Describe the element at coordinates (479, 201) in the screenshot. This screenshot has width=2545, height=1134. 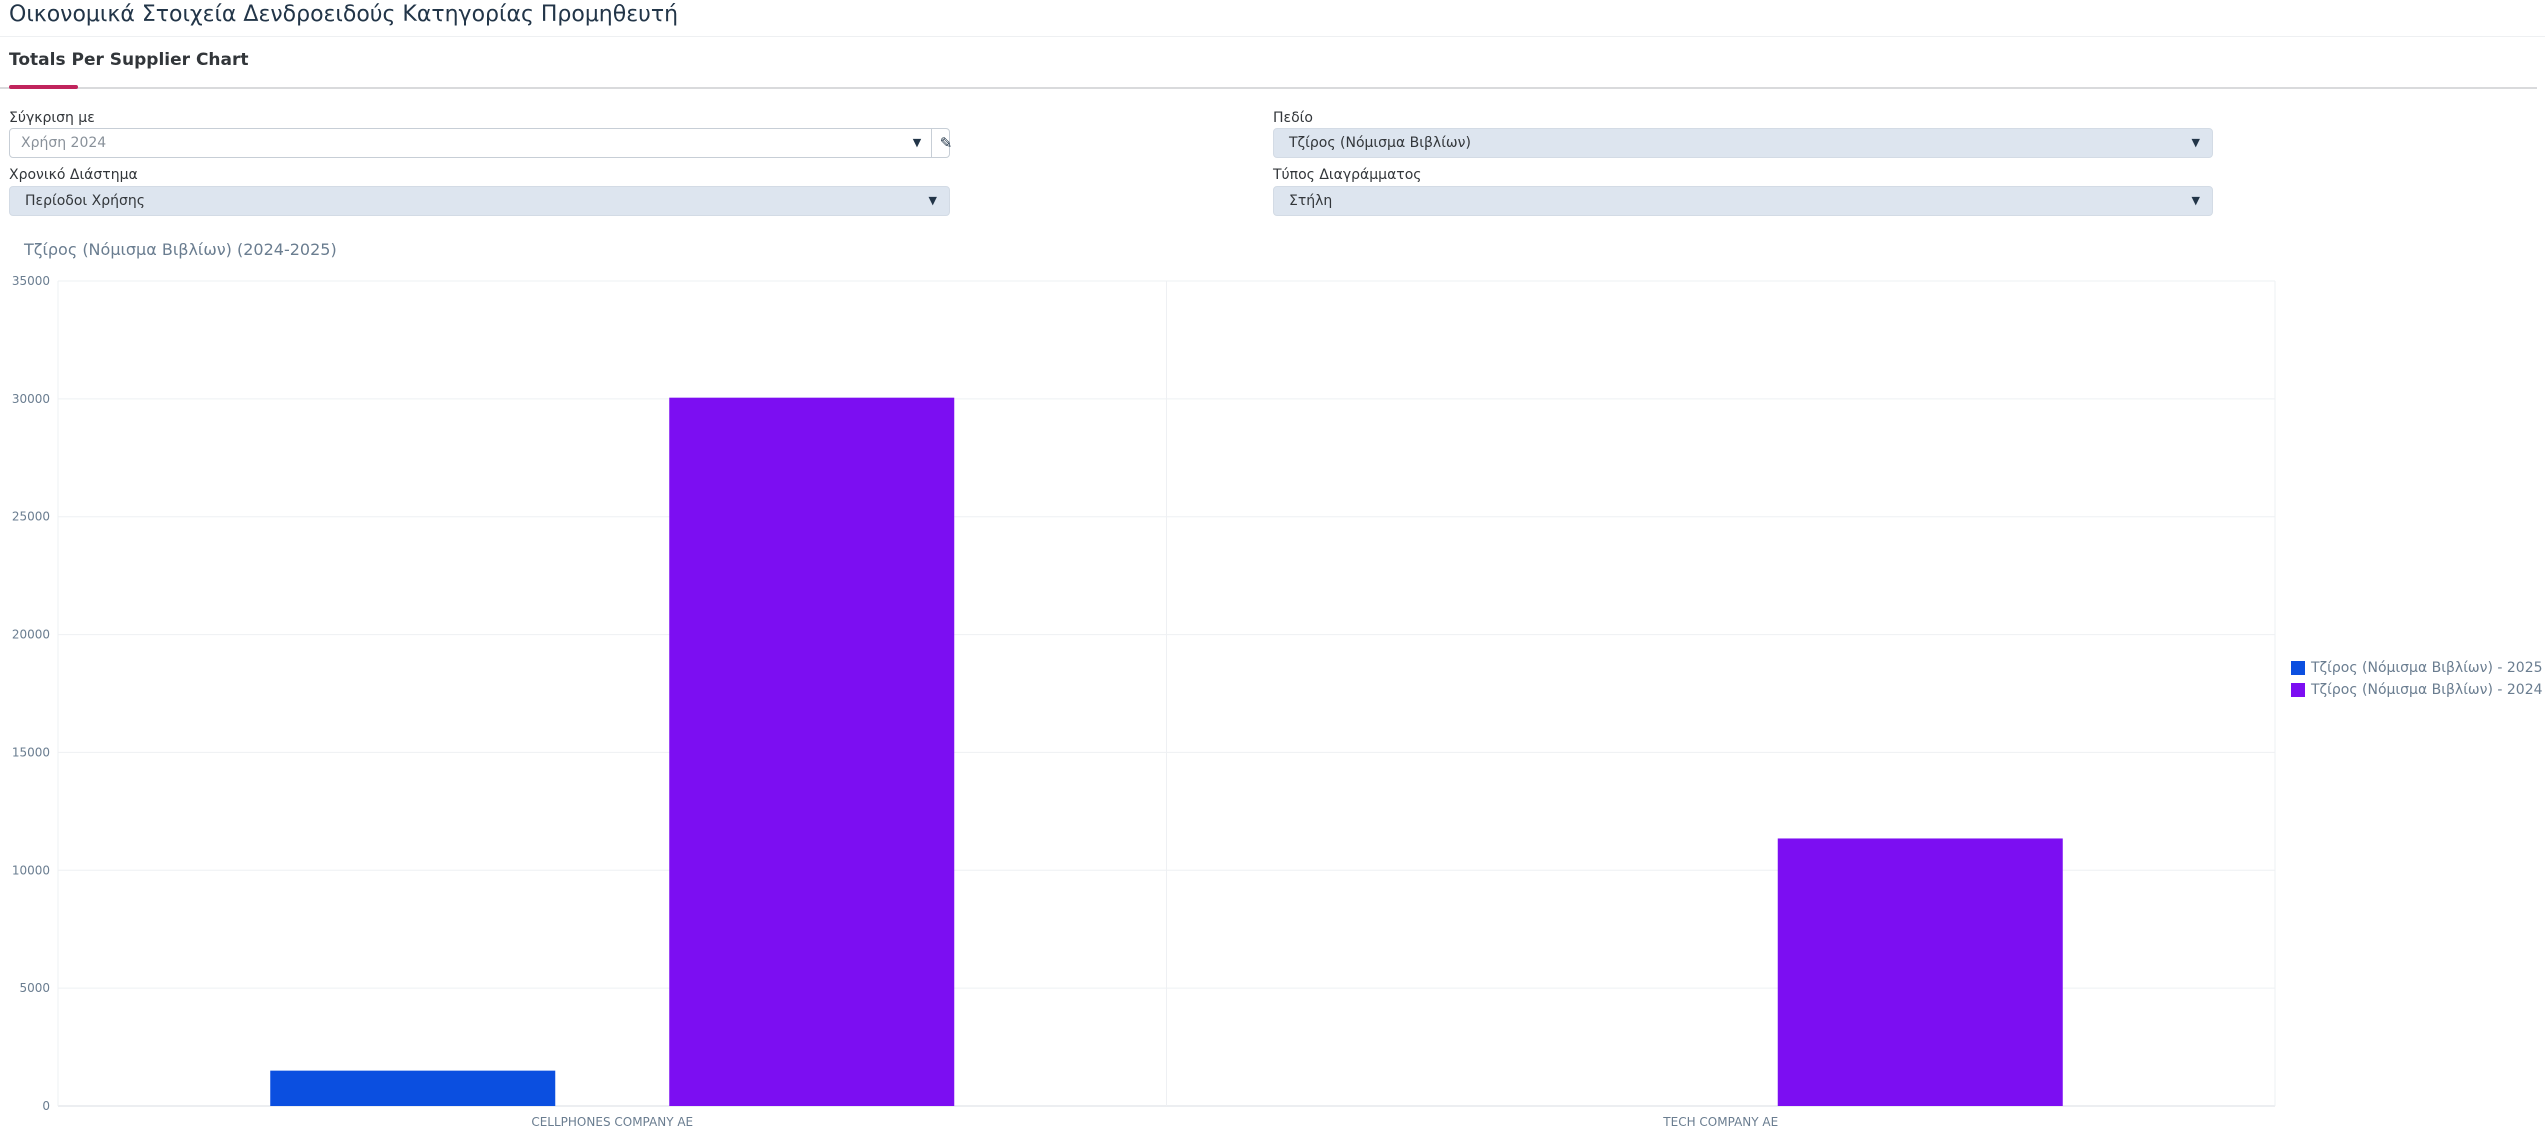
I see `period-select: Περίοδοι Χρήσης ▼` at that location.